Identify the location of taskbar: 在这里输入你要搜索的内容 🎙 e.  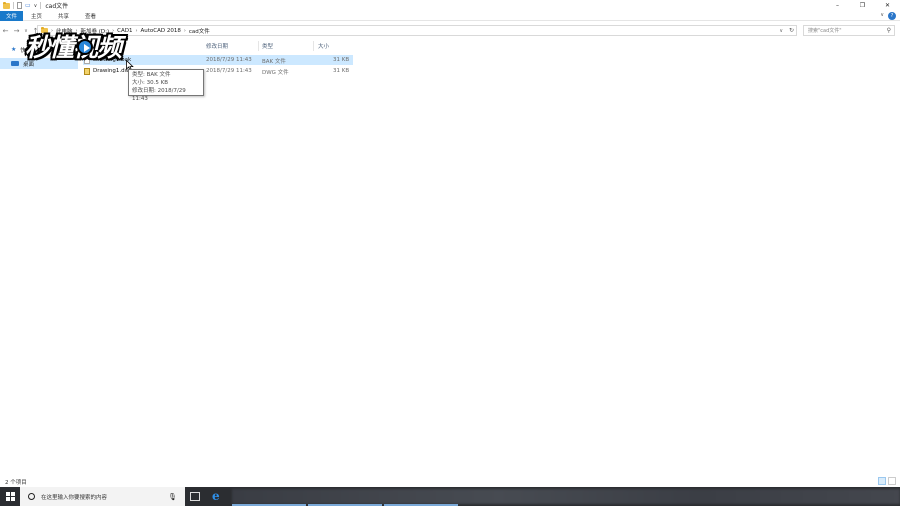
(450, 496).